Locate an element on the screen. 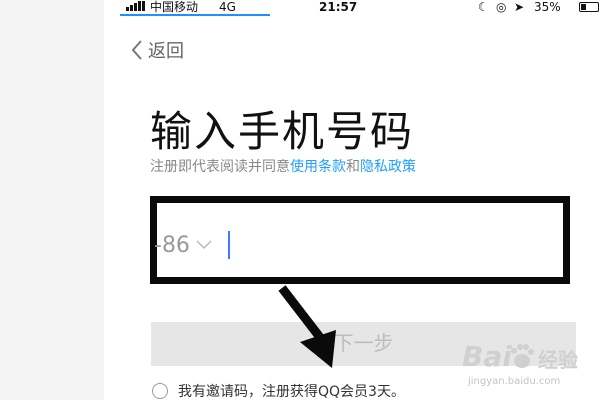  baidu-watermark: Bai 经验 jingyan.baidu.com is located at coordinates (530, 367).